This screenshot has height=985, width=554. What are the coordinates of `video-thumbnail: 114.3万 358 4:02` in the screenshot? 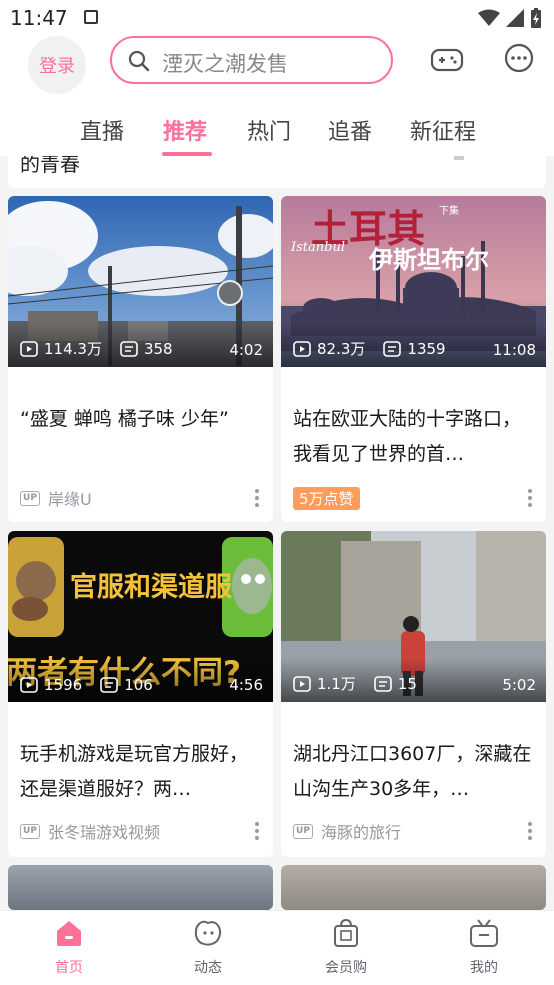 It's located at (140, 281).